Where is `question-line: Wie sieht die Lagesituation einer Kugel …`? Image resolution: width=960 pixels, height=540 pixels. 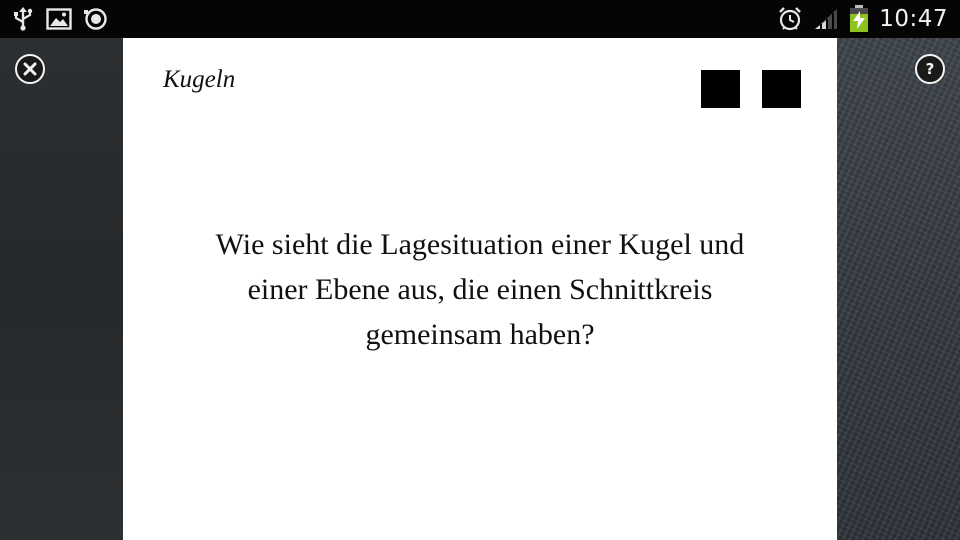
question-line: Wie sieht die Lagesituation einer Kugel … is located at coordinates (480, 244).